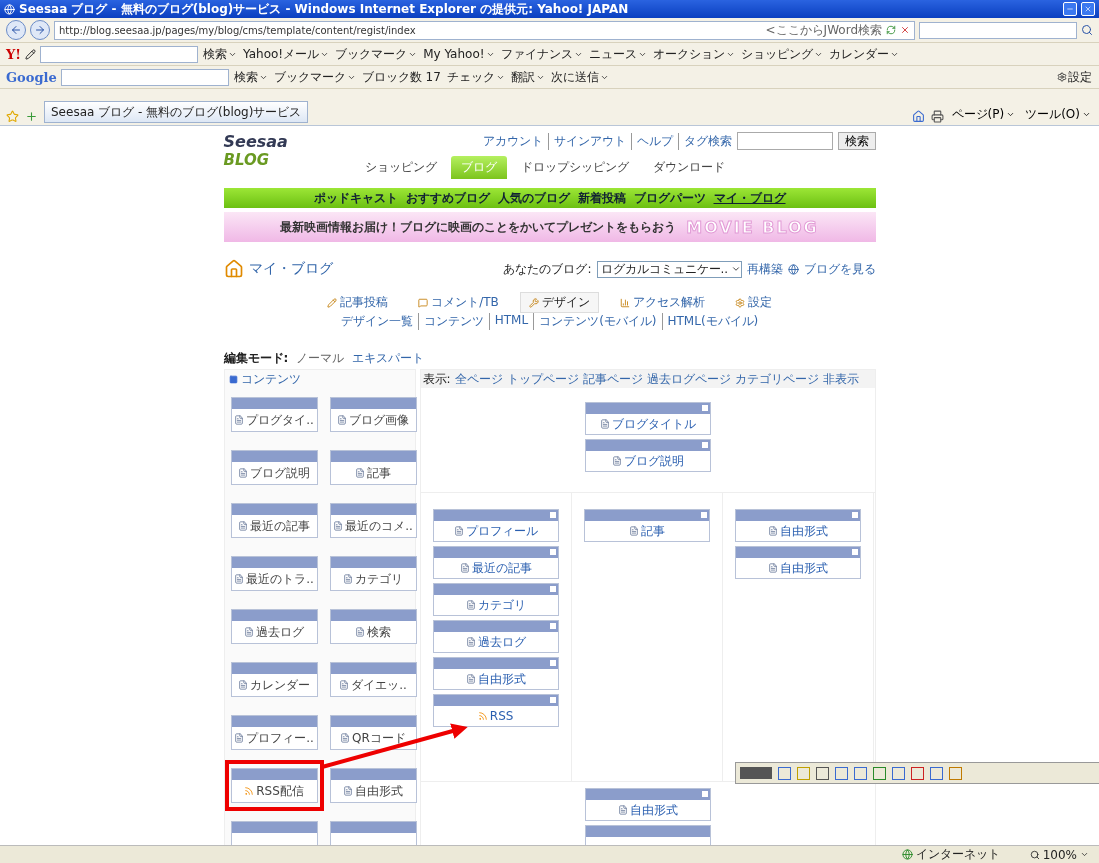 The width and height of the screenshot is (1099, 863). What do you see at coordinates (256, 358) in the screenshot?
I see `edit-mode-label: 編集モード:` at bounding box center [256, 358].